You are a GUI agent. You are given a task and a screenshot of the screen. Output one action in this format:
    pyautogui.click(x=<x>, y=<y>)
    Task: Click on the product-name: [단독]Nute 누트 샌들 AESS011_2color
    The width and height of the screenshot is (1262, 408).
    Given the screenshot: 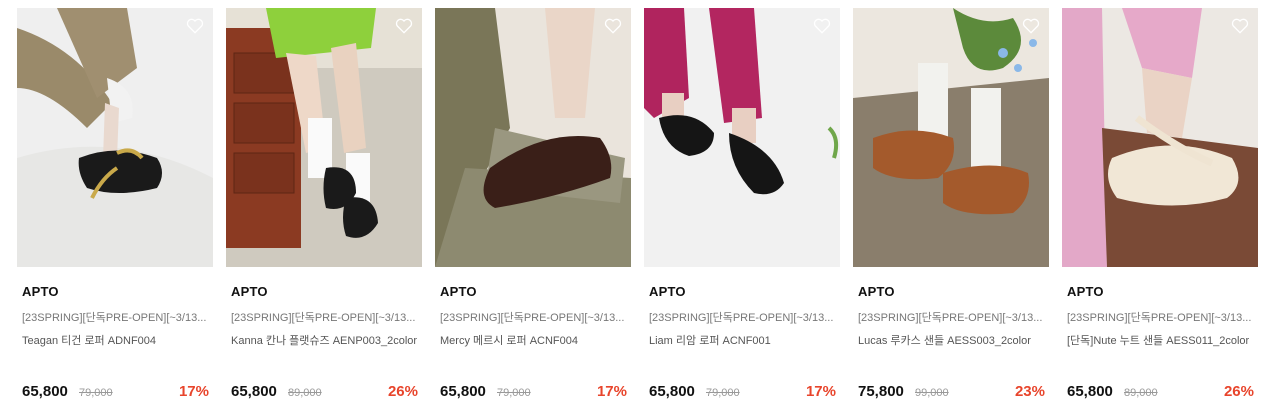 What is the action you would take?
    pyautogui.click(x=1161, y=341)
    